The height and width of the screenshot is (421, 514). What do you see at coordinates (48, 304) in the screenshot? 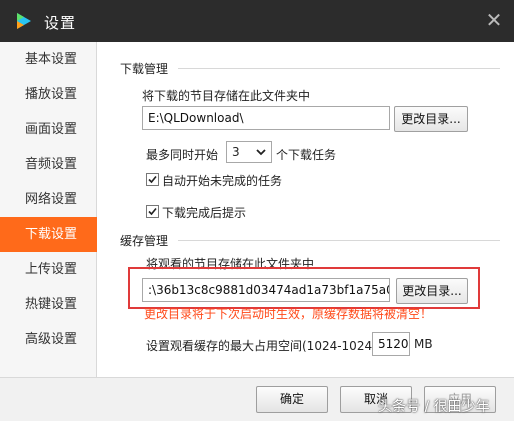
I see `sidebar-item-hotkey: 热键设置` at bounding box center [48, 304].